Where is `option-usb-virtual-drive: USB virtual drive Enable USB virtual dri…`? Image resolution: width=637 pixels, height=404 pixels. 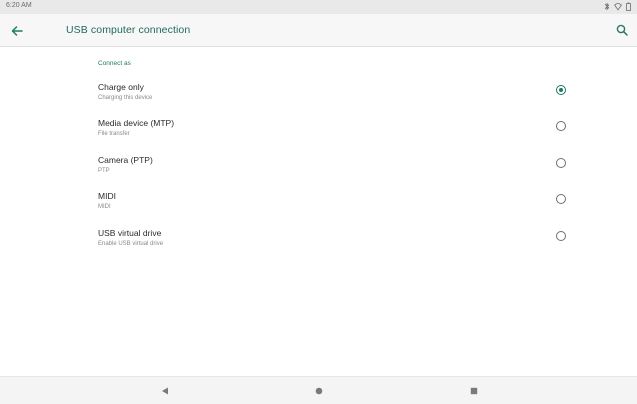 option-usb-virtual-drive: USB virtual drive Enable USB virtual dri… is located at coordinates (318, 245).